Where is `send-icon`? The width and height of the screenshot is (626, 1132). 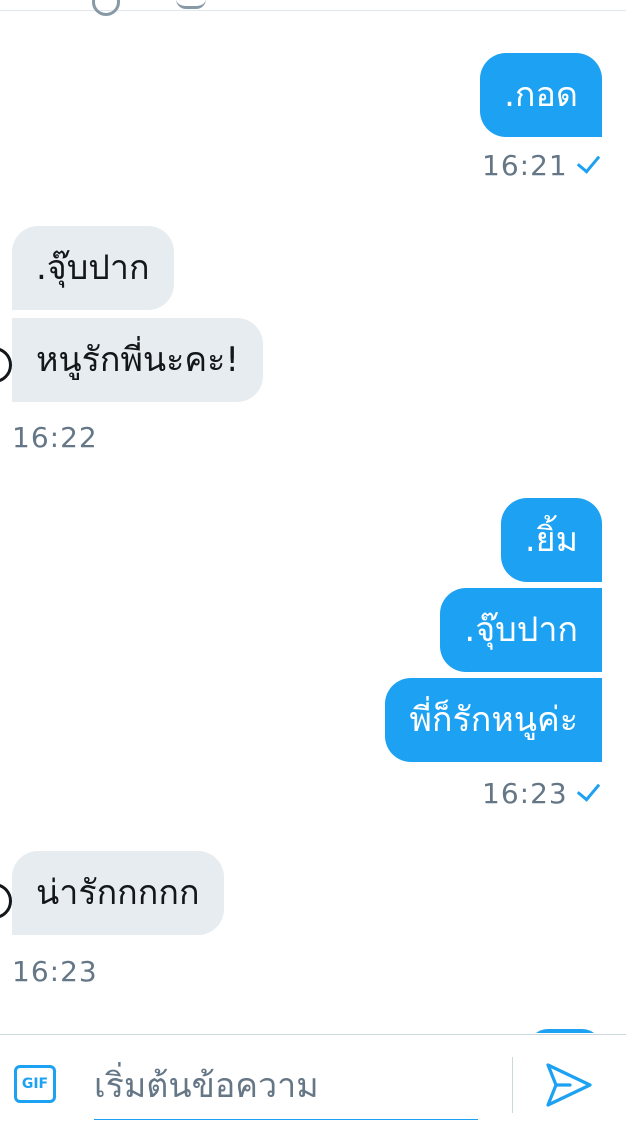 send-icon is located at coordinates (569, 1085).